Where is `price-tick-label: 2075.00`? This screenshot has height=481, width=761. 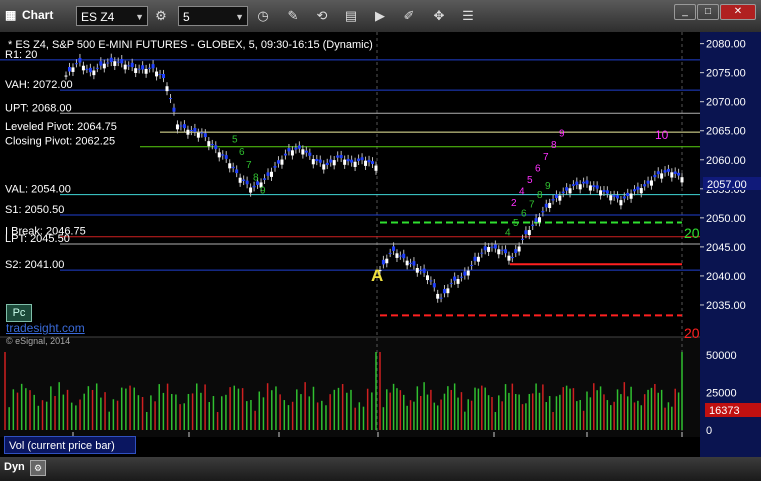
price-tick-label: 2075.00 is located at coordinates (726, 74).